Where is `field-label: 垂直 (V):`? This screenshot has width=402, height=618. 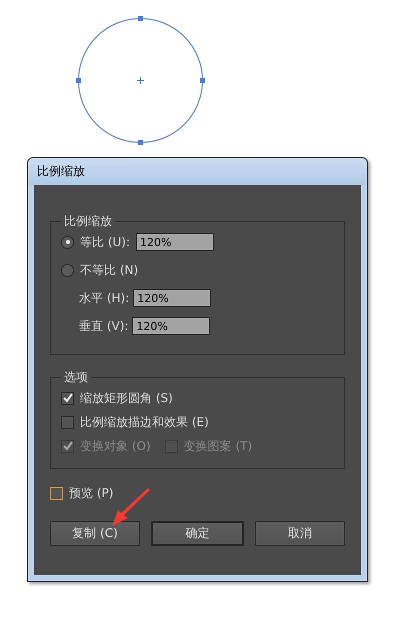
field-label: 垂直 (V): is located at coordinates (103, 326).